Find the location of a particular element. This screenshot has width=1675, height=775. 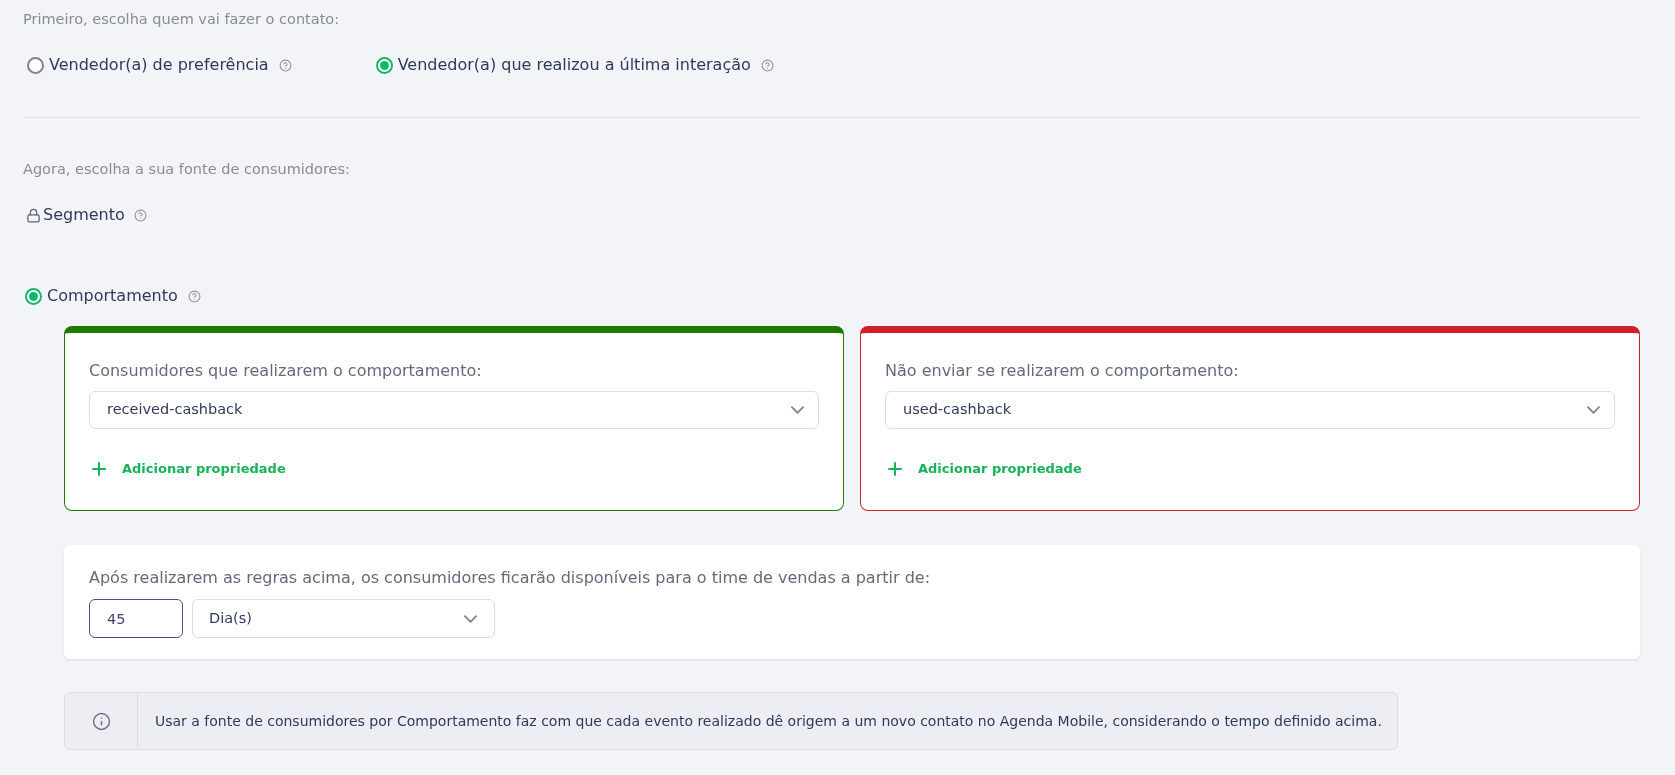

section-prompt: Agora, escolha a sua fonte de consumidores: is located at coordinates (186, 169).